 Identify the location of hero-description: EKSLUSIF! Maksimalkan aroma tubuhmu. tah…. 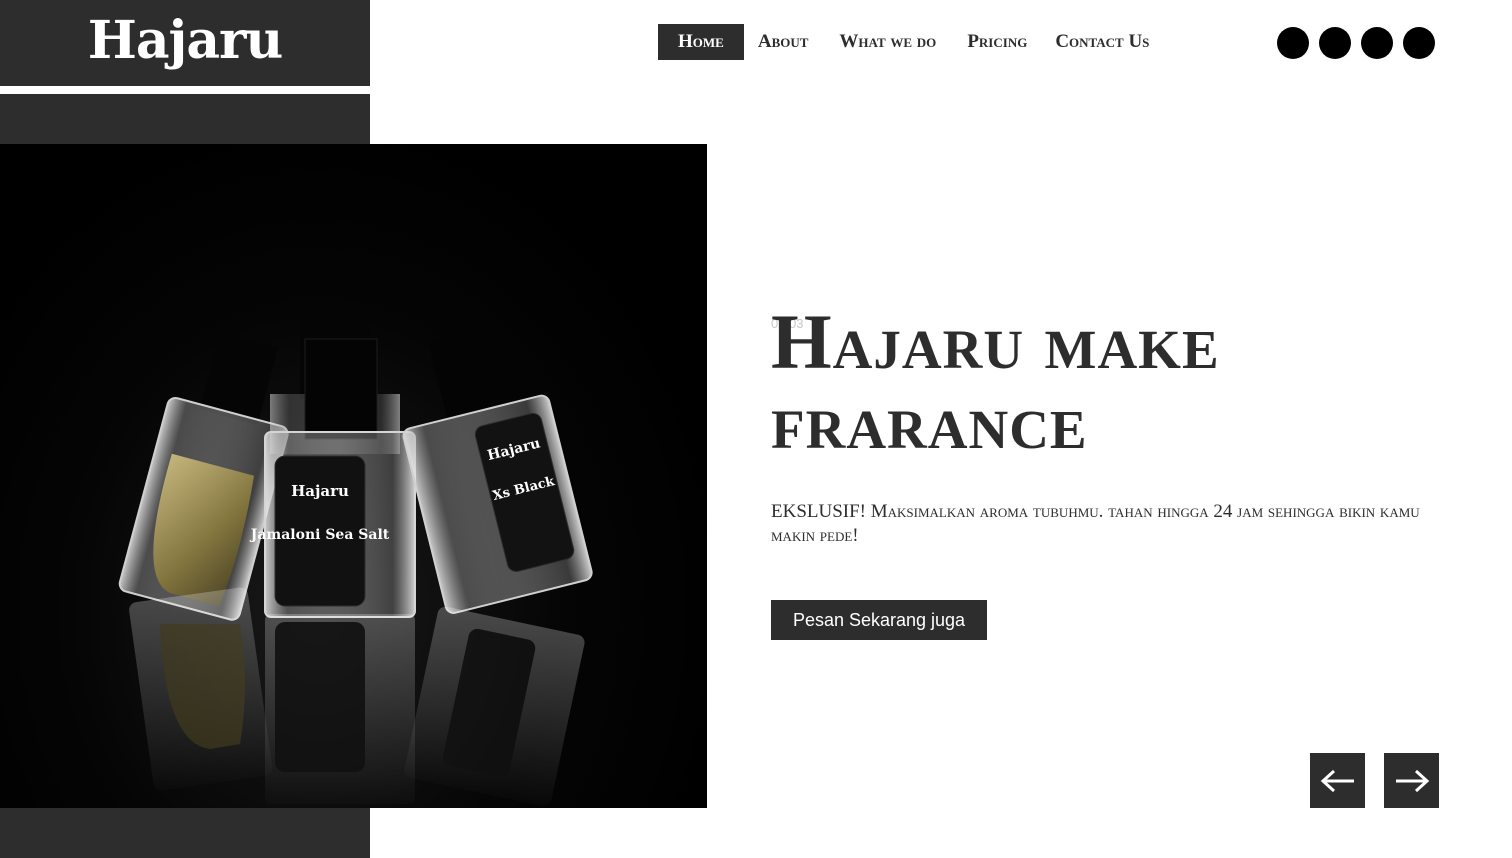
(1095, 523).